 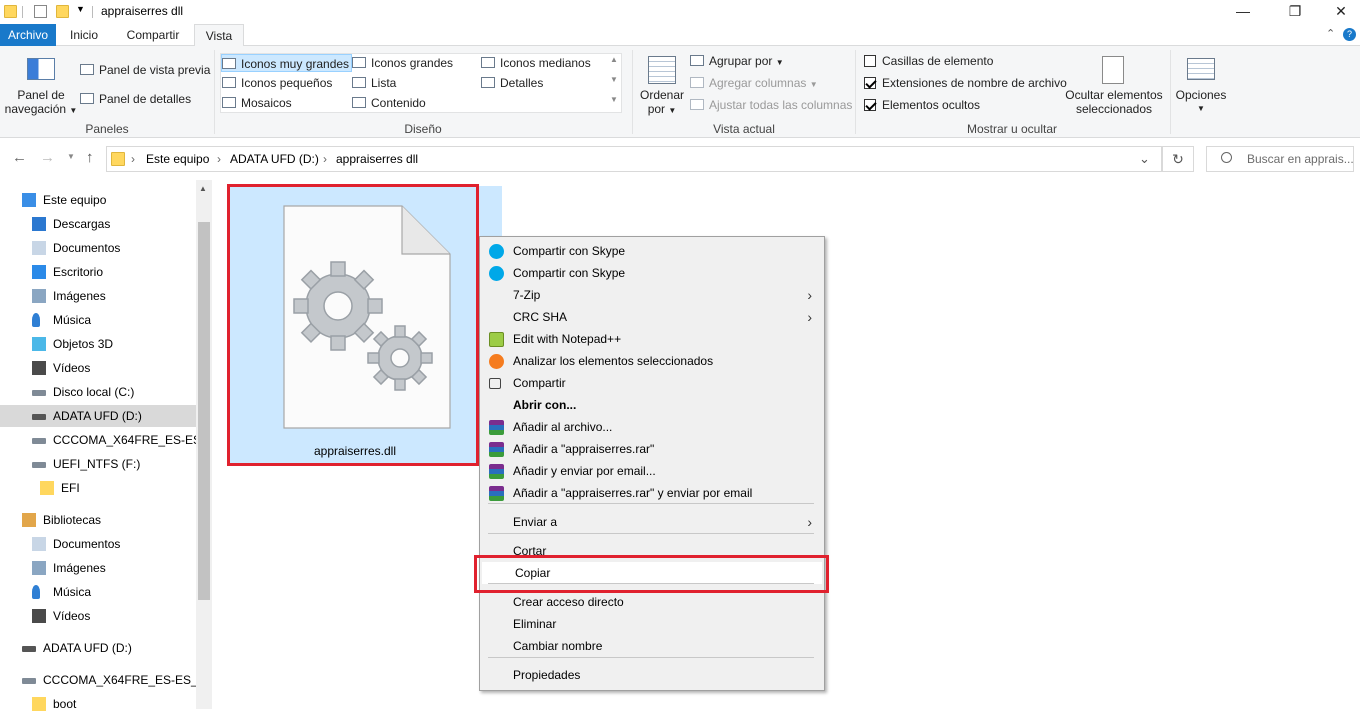 I want to click on share-icon, so click(x=495, y=383).